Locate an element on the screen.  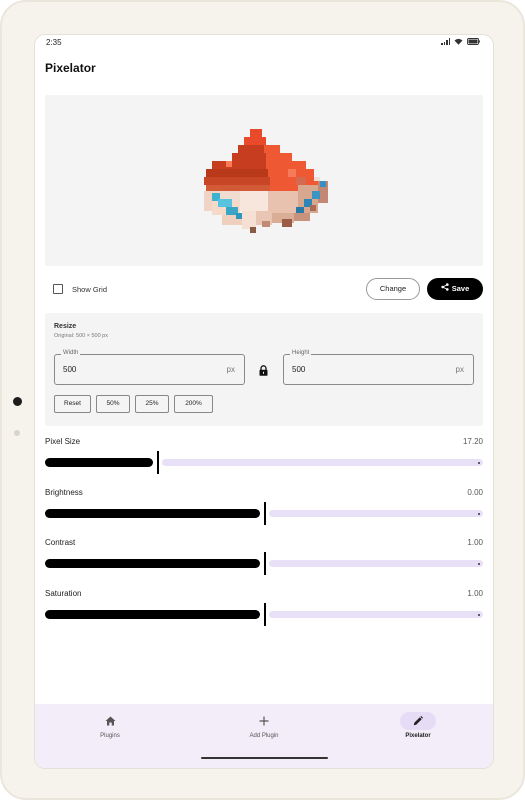
signal-icon is located at coordinates (445, 41).